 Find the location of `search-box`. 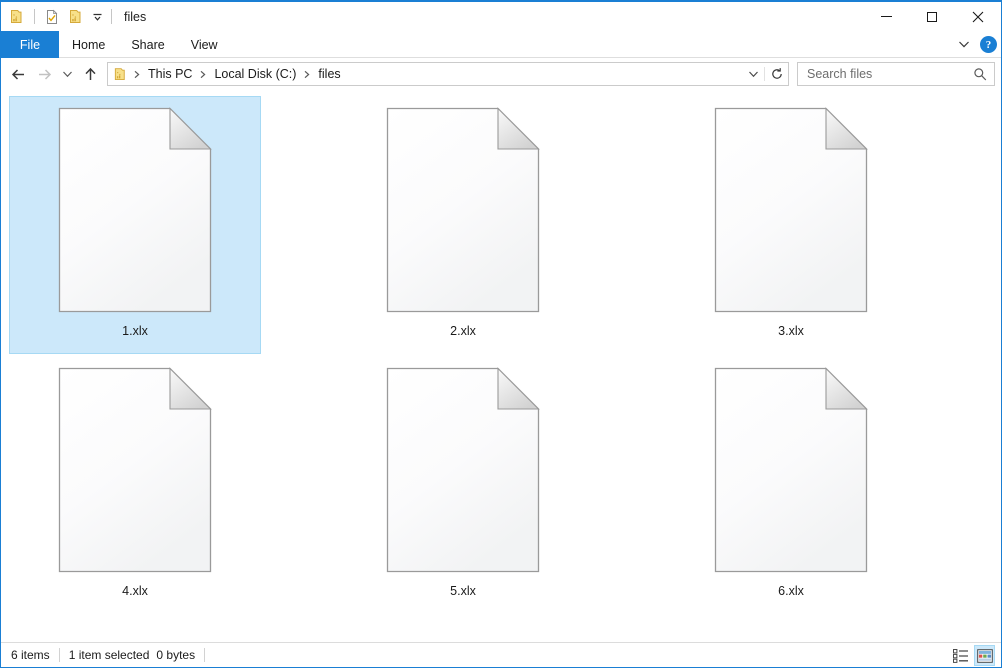

search-box is located at coordinates (896, 74).